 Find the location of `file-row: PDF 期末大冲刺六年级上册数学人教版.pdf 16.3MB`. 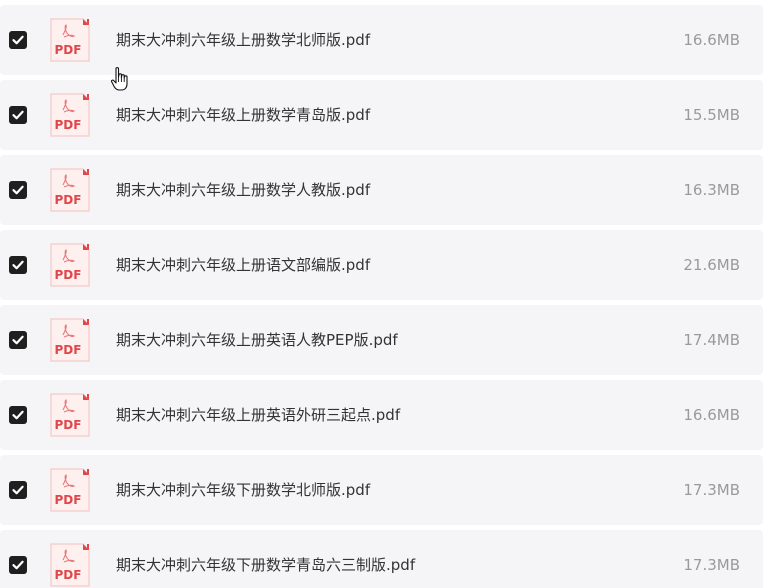

file-row: PDF 期末大冲刺六年级上册数学人教版.pdf 16.3MB is located at coordinates (381, 190).